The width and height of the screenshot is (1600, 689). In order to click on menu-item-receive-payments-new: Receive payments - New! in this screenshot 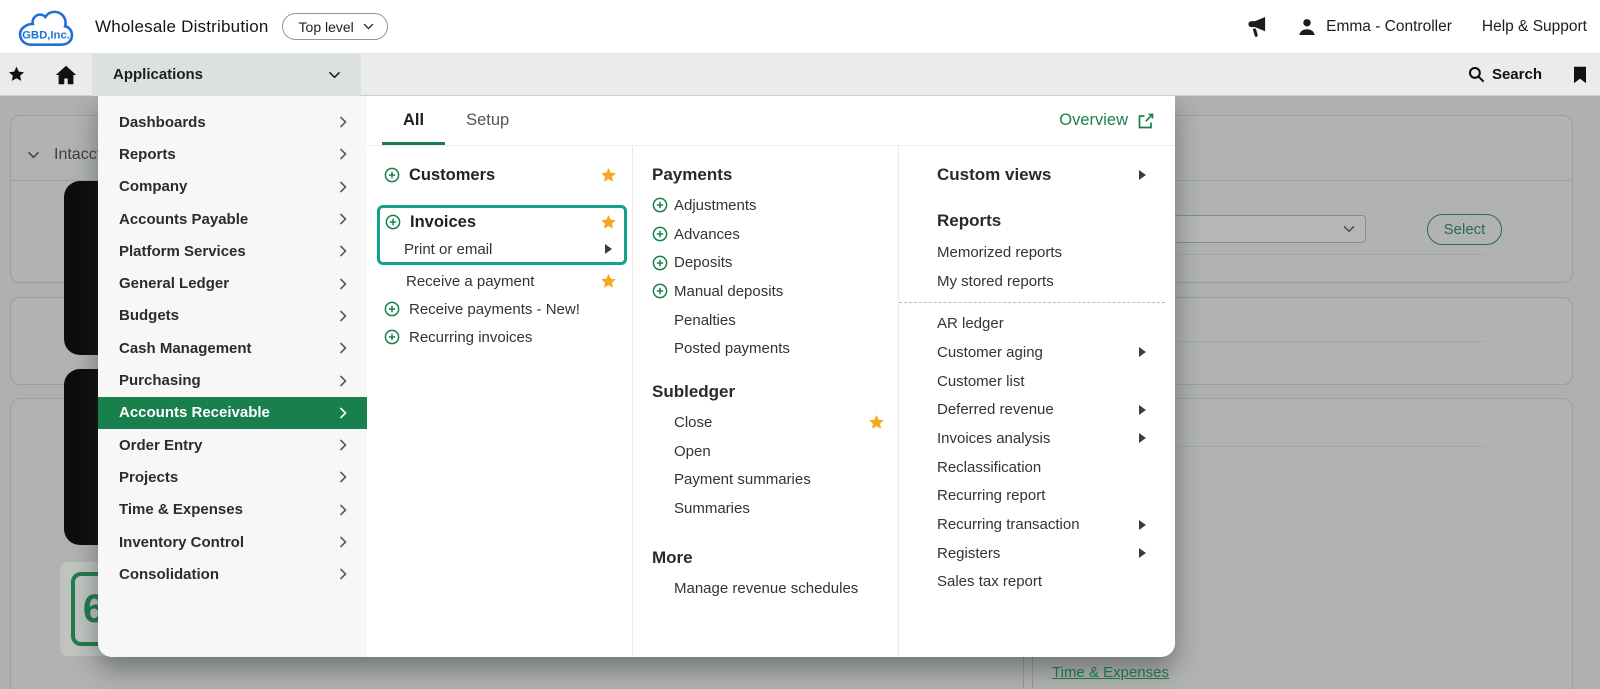, I will do `click(499, 309)`.